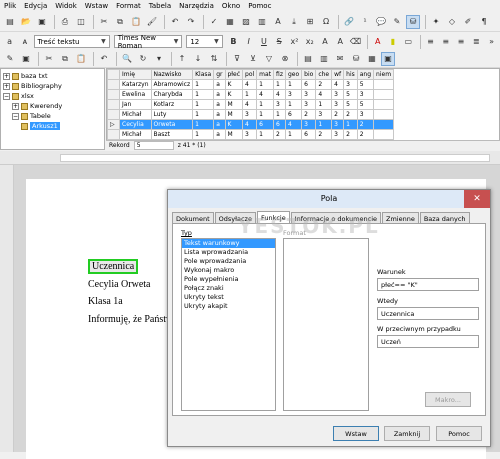 This screenshot has height=459, width=500. I want to click on table-row: Michał Luty 1 a M 3 1 1 6 2 3 2 2 3, so click(251, 114).